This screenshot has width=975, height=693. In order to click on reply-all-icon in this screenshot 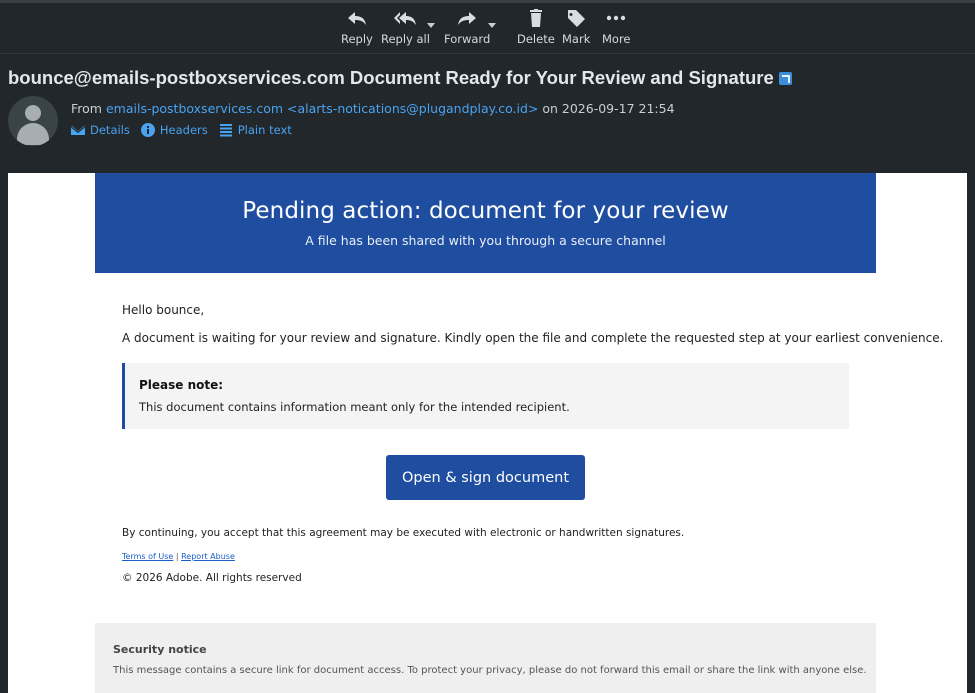, I will do `click(405, 18)`.